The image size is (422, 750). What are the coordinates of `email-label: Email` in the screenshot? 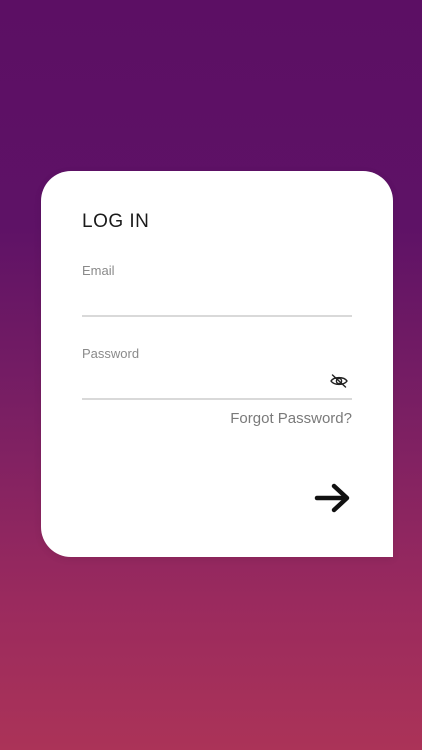 It's located at (98, 270).